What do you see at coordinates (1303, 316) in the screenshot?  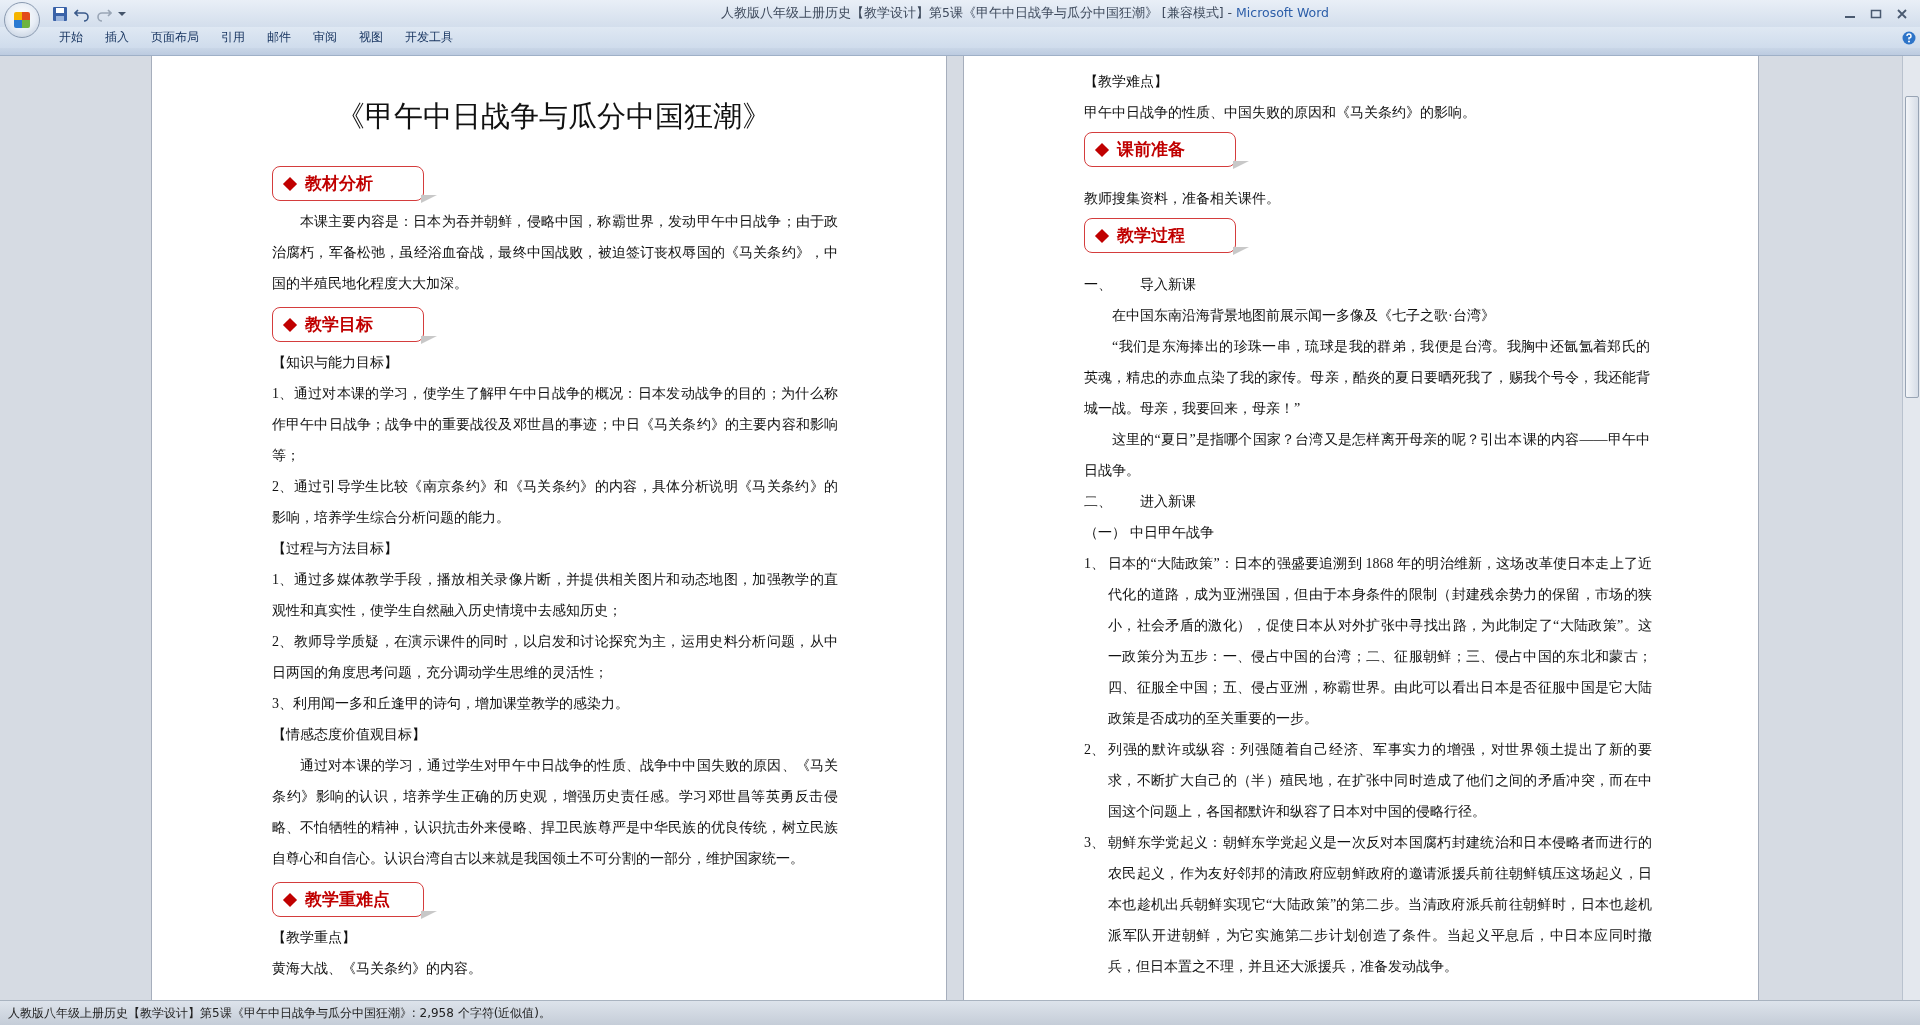 I see `paragraph: 在中国东南沿海背景地图前展示闻一多像及《七子之歌·台湾》` at bounding box center [1303, 316].